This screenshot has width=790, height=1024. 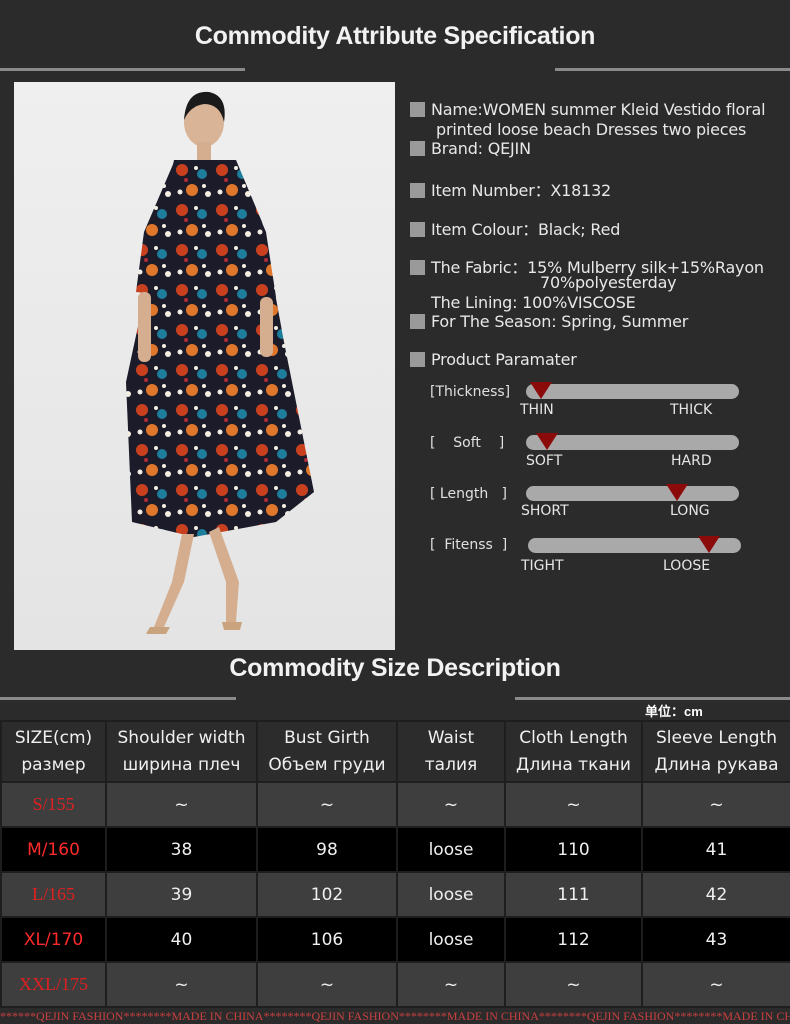 I want to click on size-cell: L/165, so click(x=53, y=894).